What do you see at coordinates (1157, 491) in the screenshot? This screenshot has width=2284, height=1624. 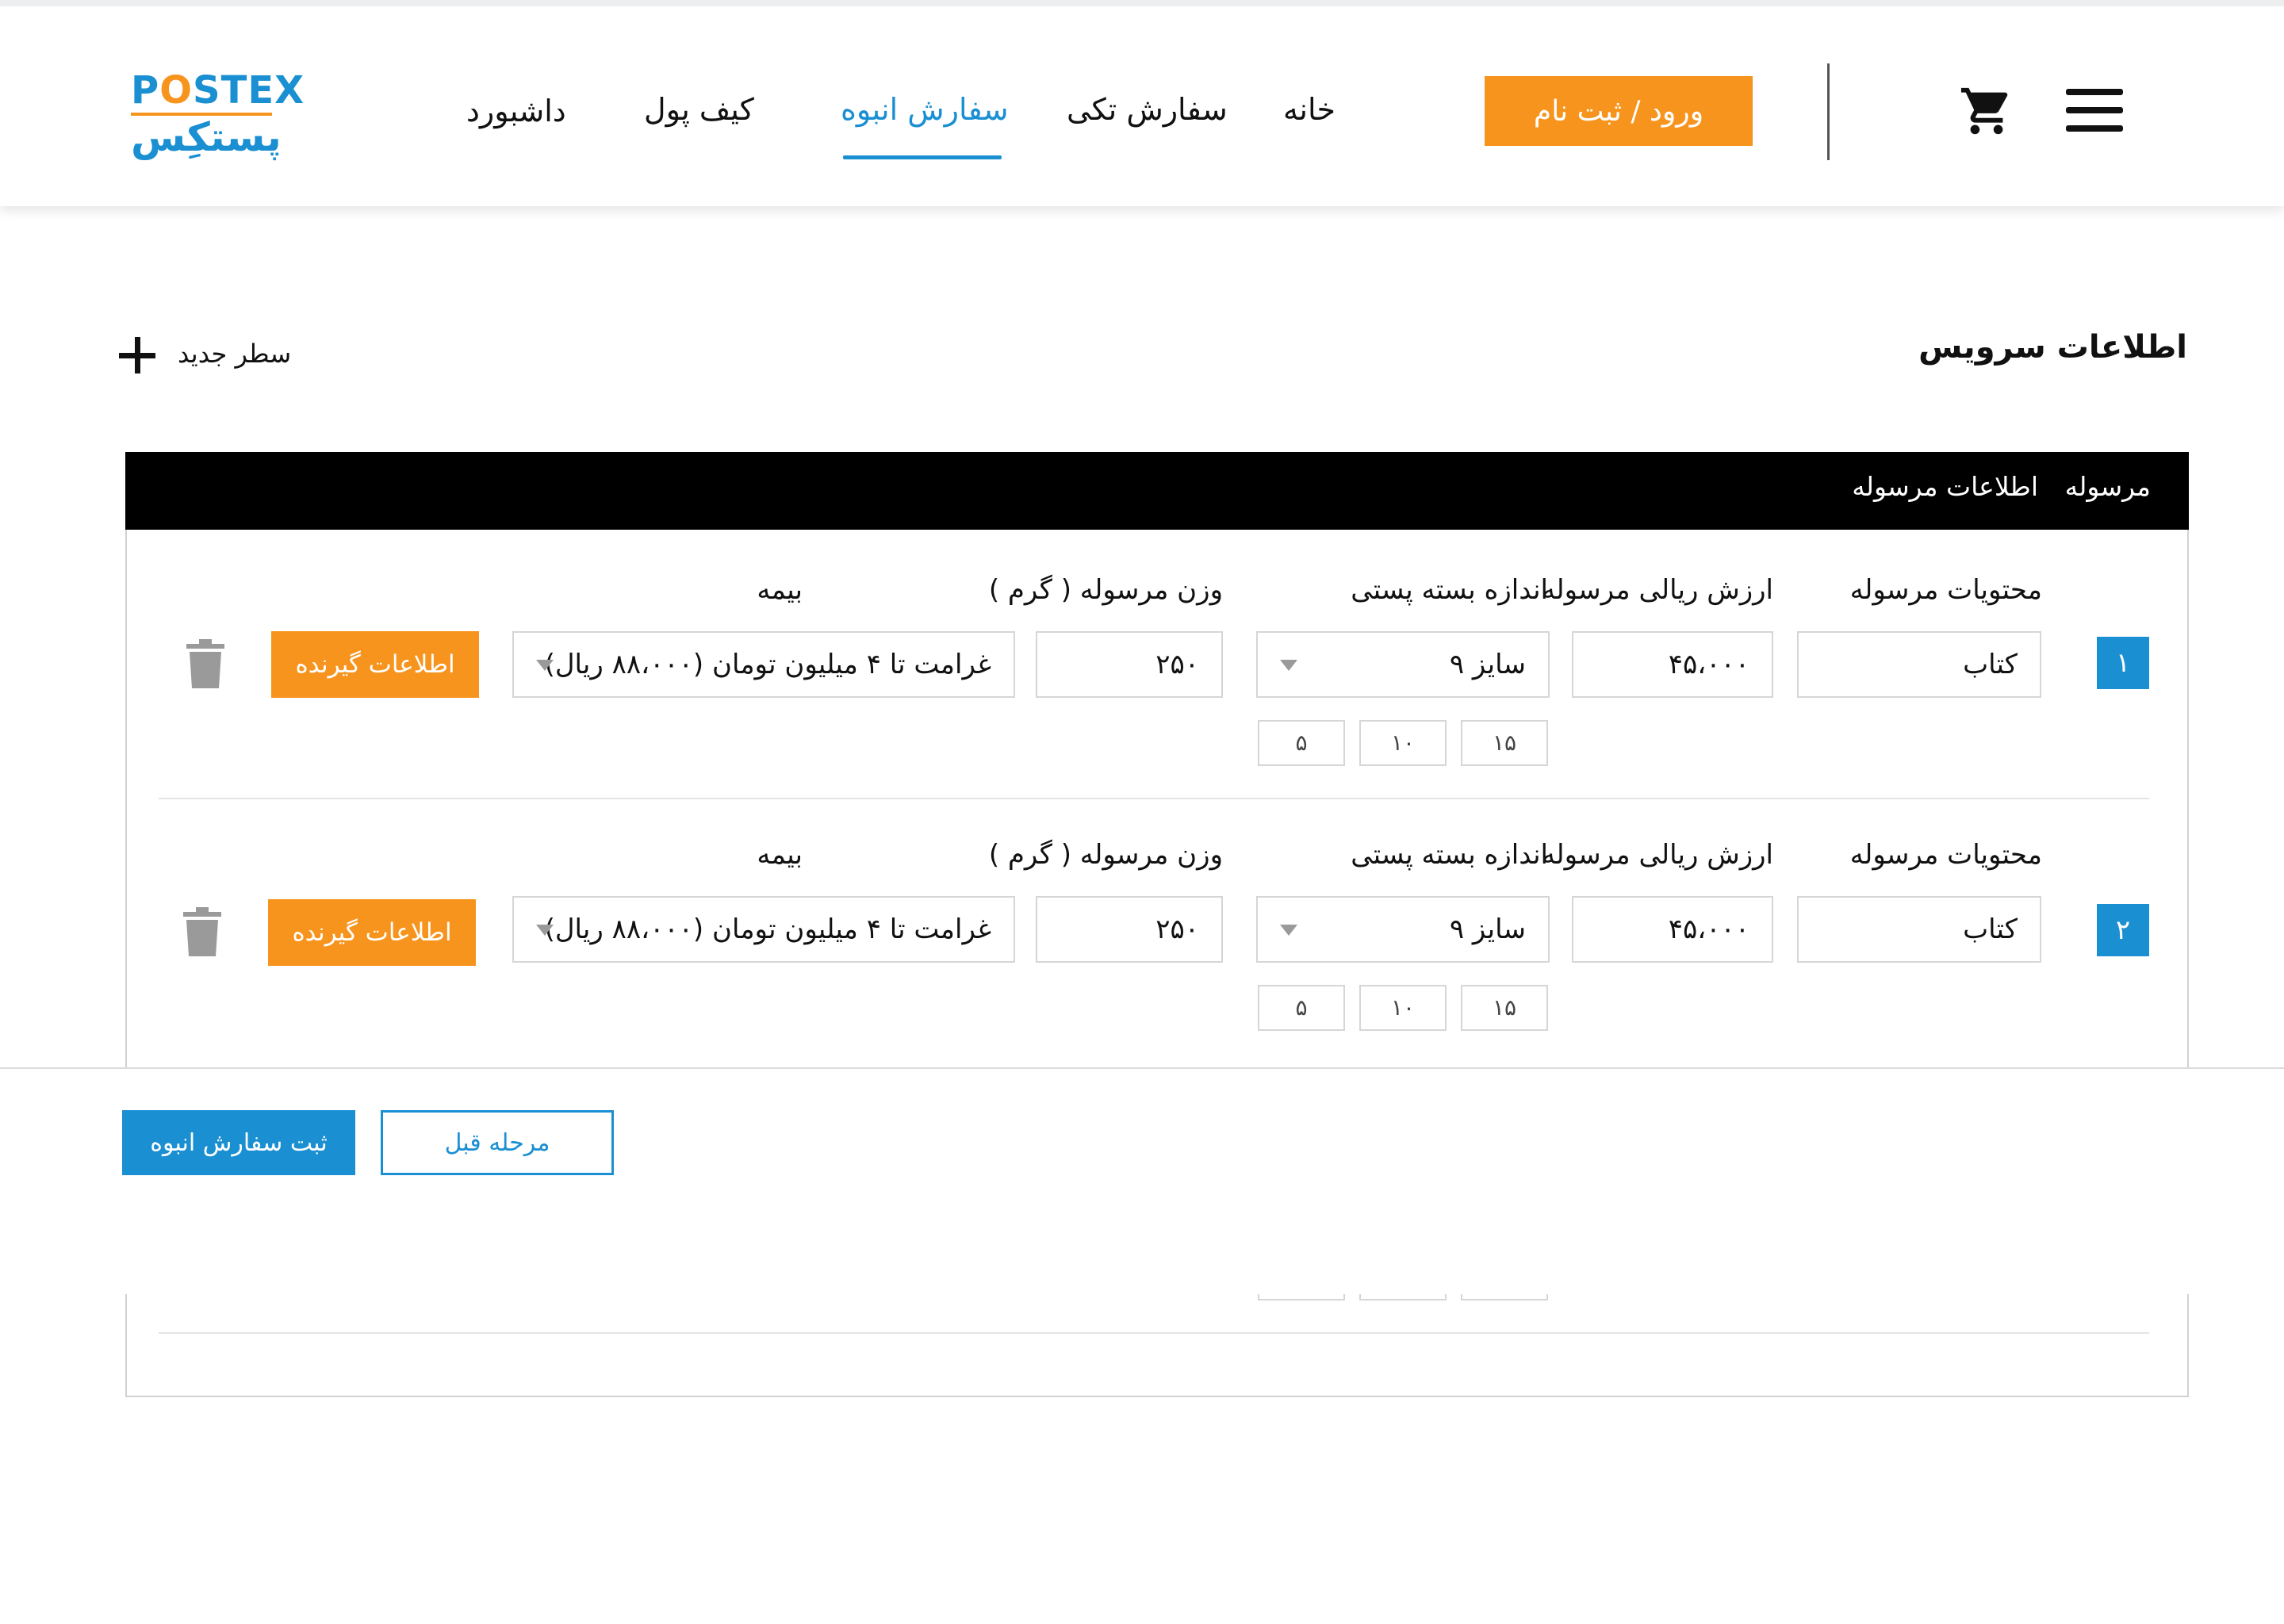 I see `table-header: مرسوله اطلاعات مرسوله` at bounding box center [1157, 491].